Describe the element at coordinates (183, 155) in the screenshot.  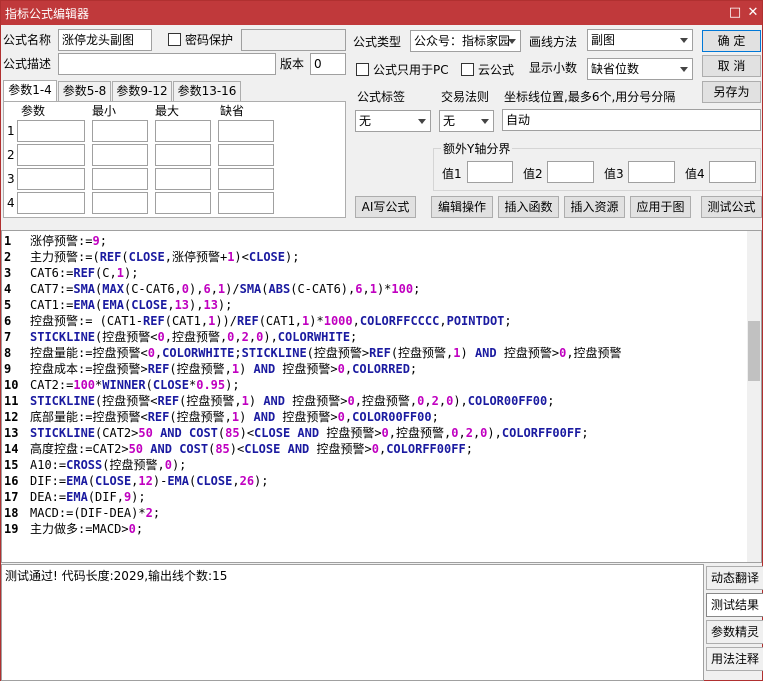
I see `param-2-max` at that location.